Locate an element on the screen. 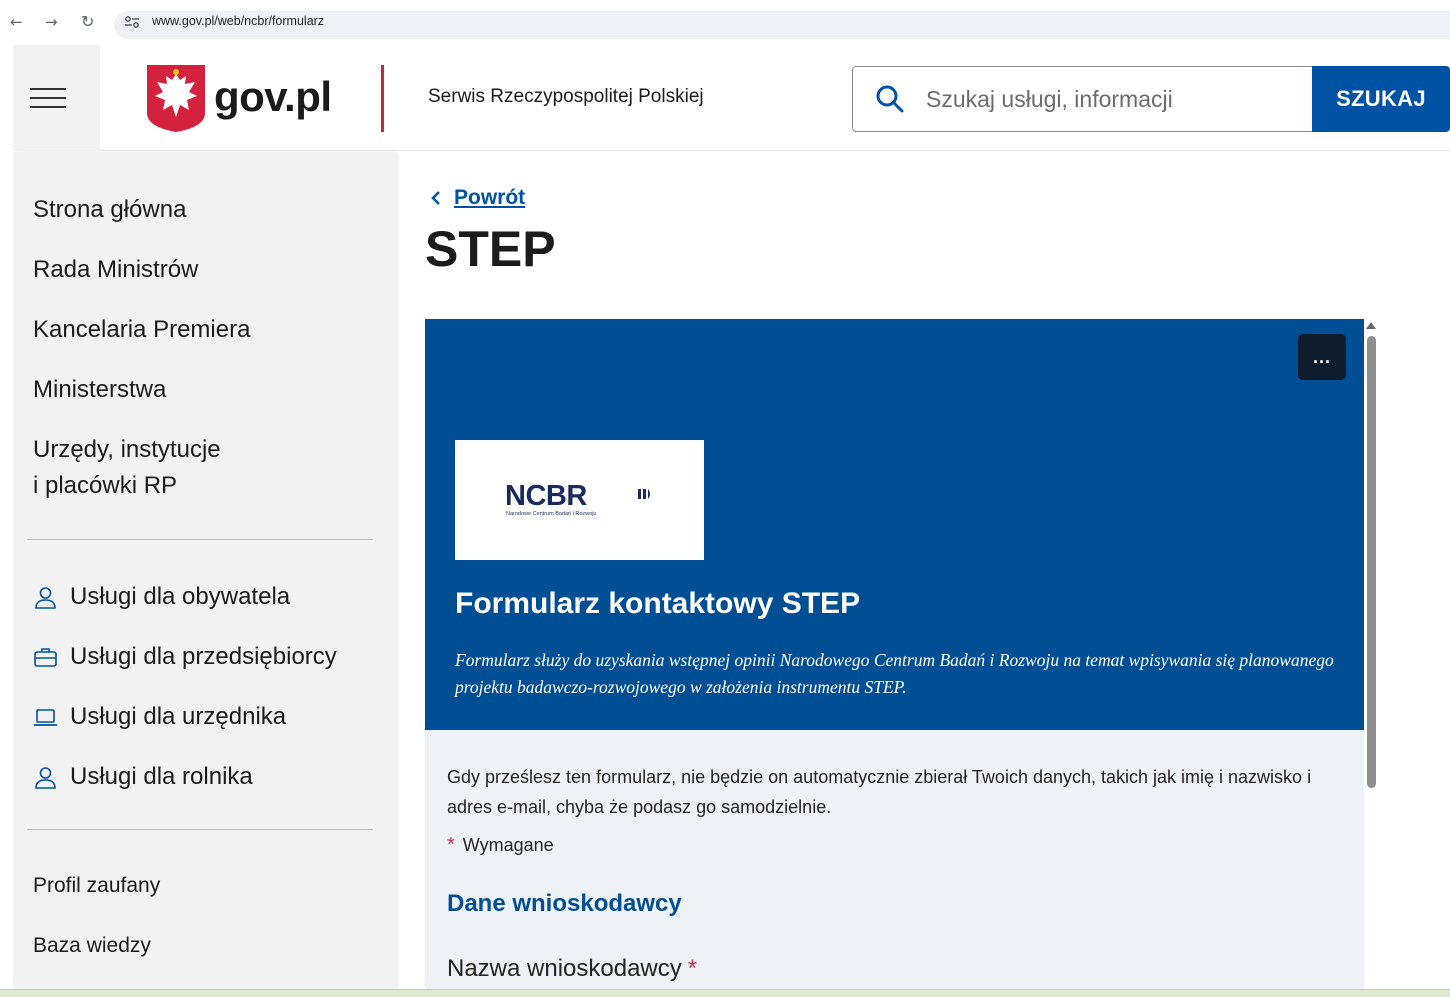 Image resolution: width=1450 pixels, height=997 pixels. url-text: www.gov.pl/web/ncbr/formularz is located at coordinates (238, 21).